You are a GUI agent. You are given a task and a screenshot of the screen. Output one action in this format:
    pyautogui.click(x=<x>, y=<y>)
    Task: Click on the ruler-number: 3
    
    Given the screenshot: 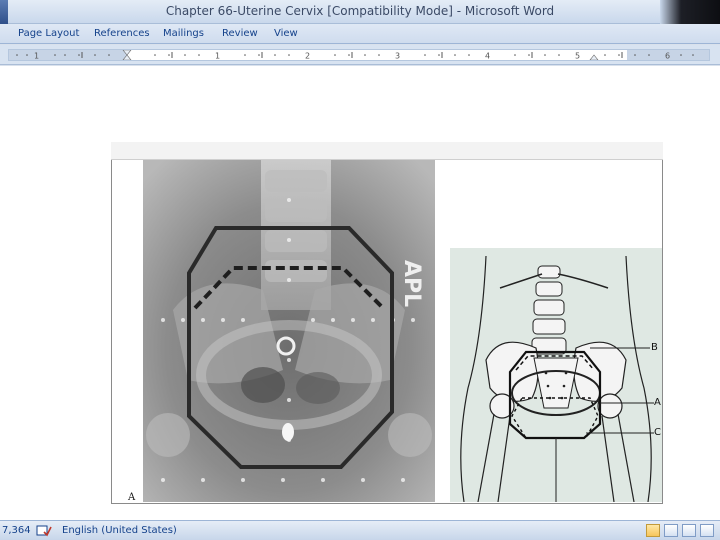 What is the action you would take?
    pyautogui.click(x=397, y=56)
    